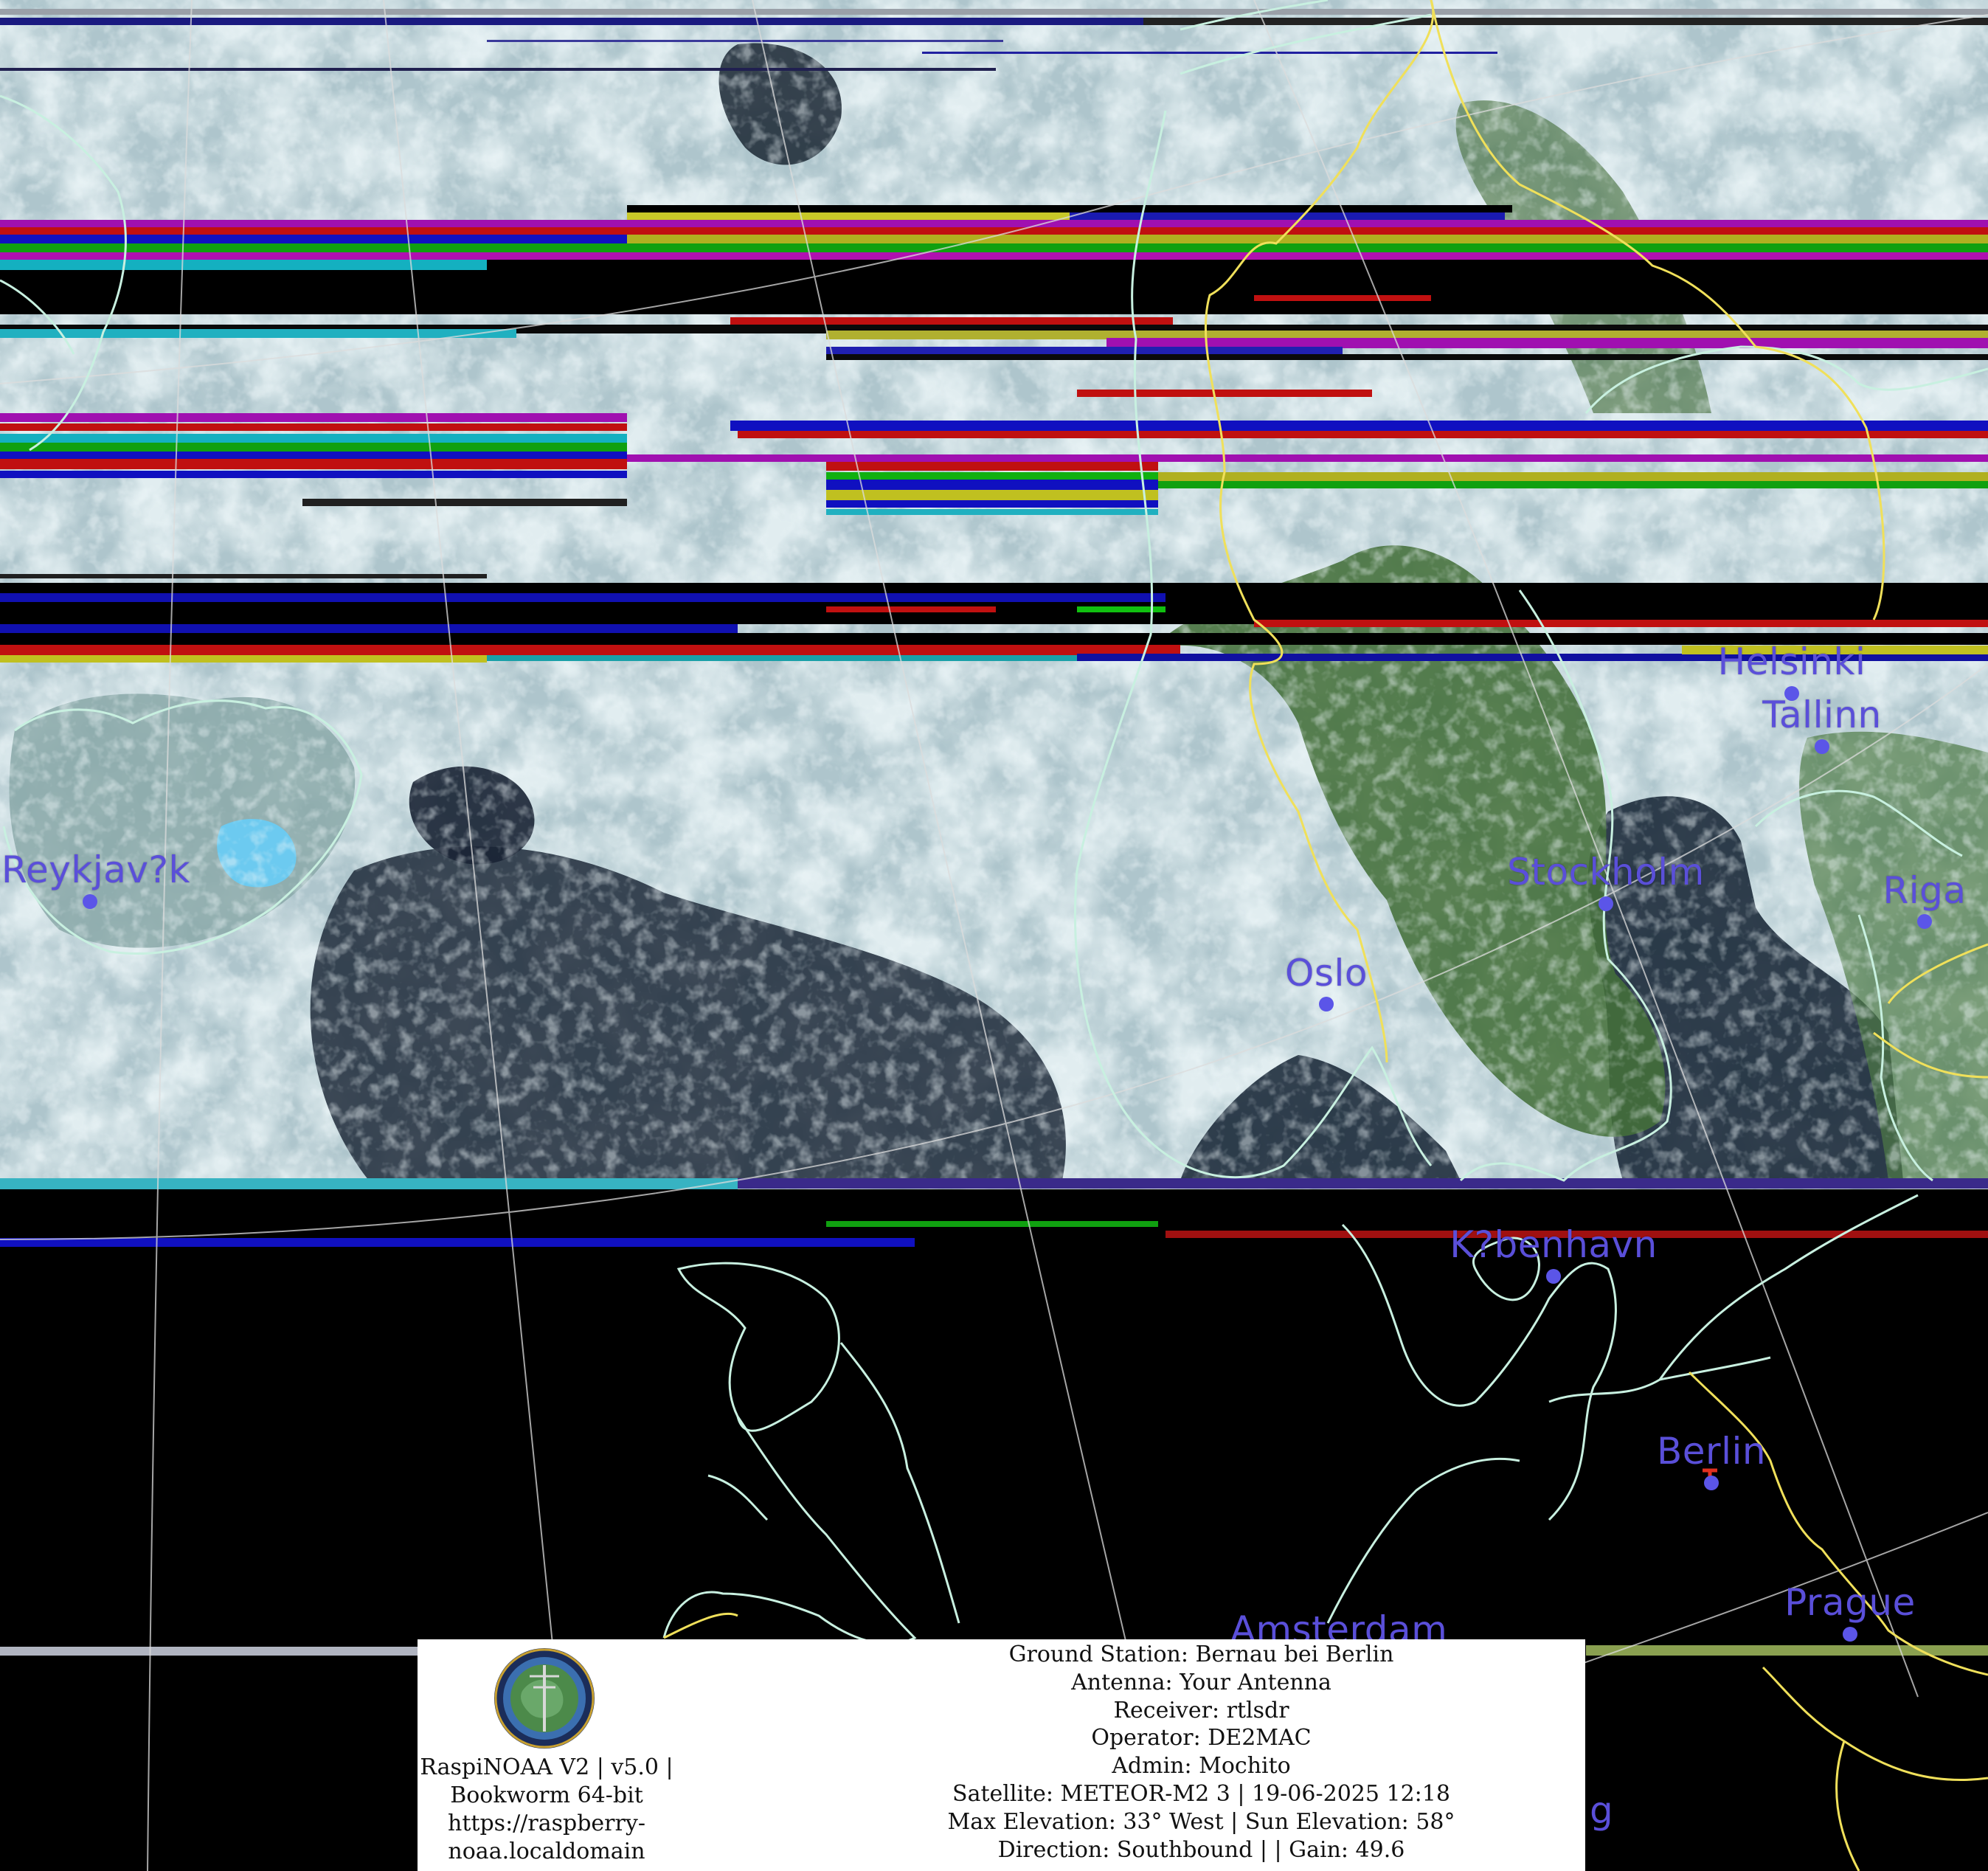 This screenshot has width=1988, height=1871. Describe the element at coordinates (1606, 903) in the screenshot. I see `city-dot-stockholm` at that location.